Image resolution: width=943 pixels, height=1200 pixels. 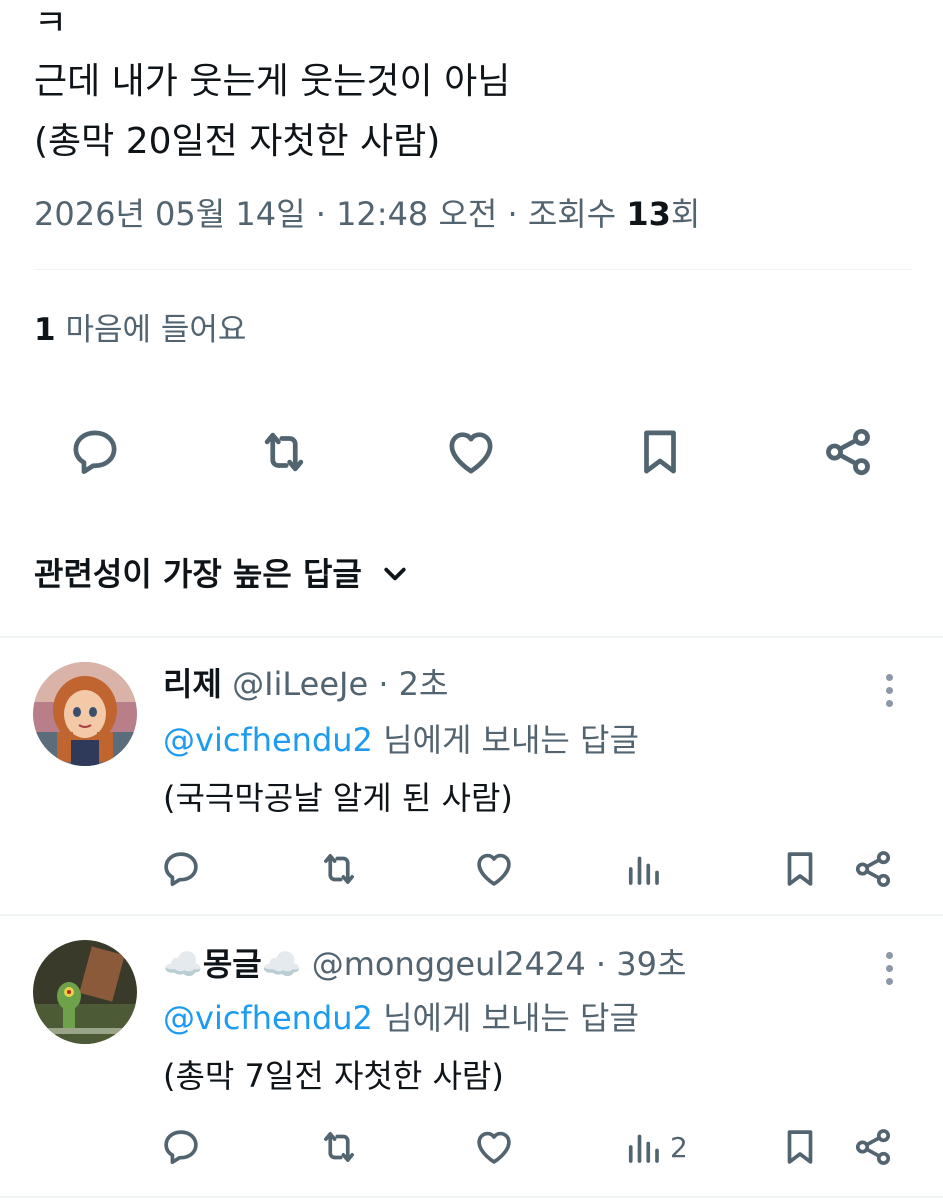 What do you see at coordinates (416, 214) in the screenshot?
I see `tweet-time: 12:48 오전` at bounding box center [416, 214].